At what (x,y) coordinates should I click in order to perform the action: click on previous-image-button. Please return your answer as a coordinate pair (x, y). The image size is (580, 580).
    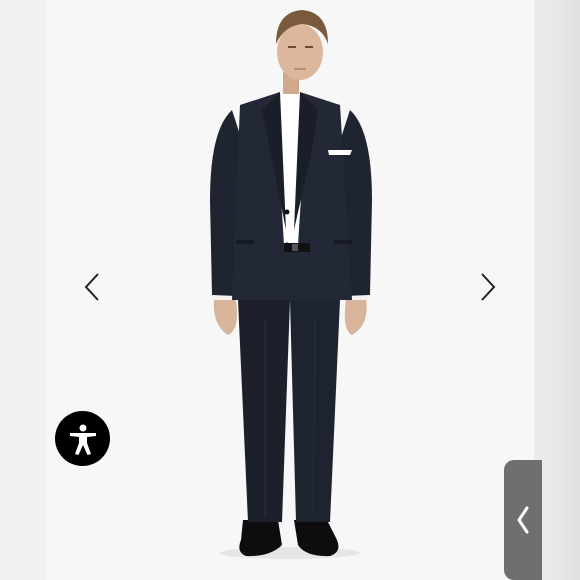
    Looking at the image, I should click on (92, 287).